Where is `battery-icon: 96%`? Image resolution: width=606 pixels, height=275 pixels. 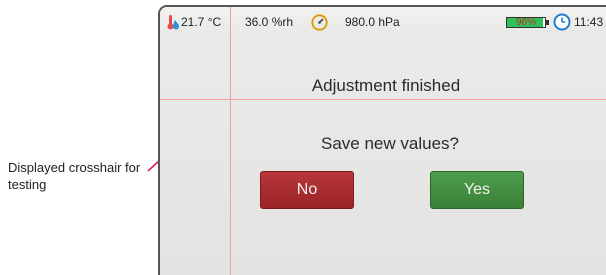 battery-icon: 96% is located at coordinates (526, 22).